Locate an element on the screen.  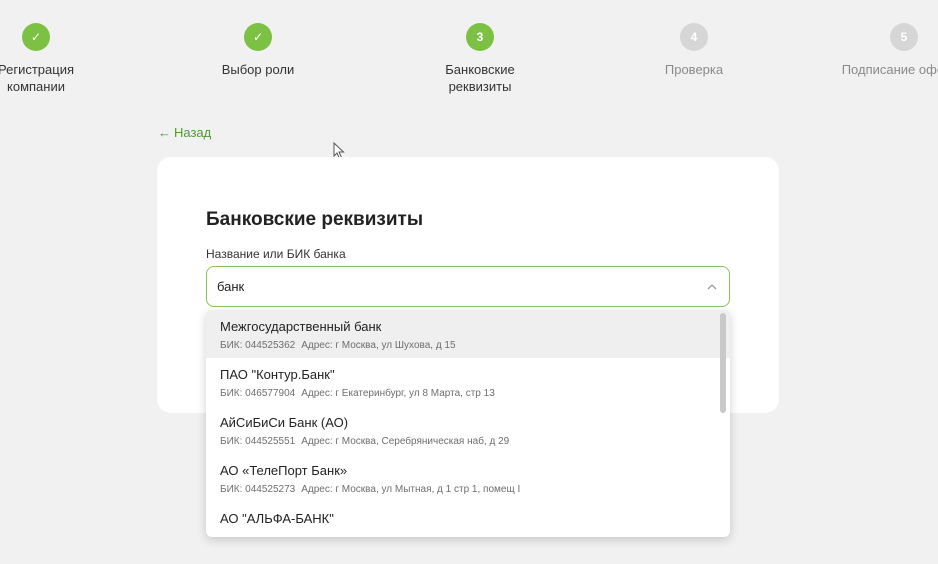
bank-name: АйСиБиСи Банк (АО) is located at coordinates (284, 422).